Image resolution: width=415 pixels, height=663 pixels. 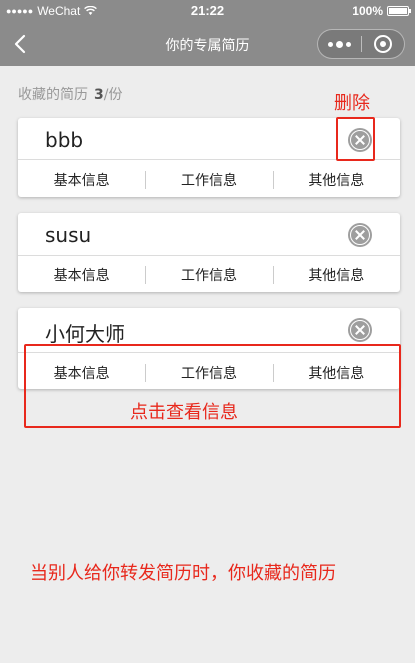 I want to click on more-button, so click(x=339, y=44).